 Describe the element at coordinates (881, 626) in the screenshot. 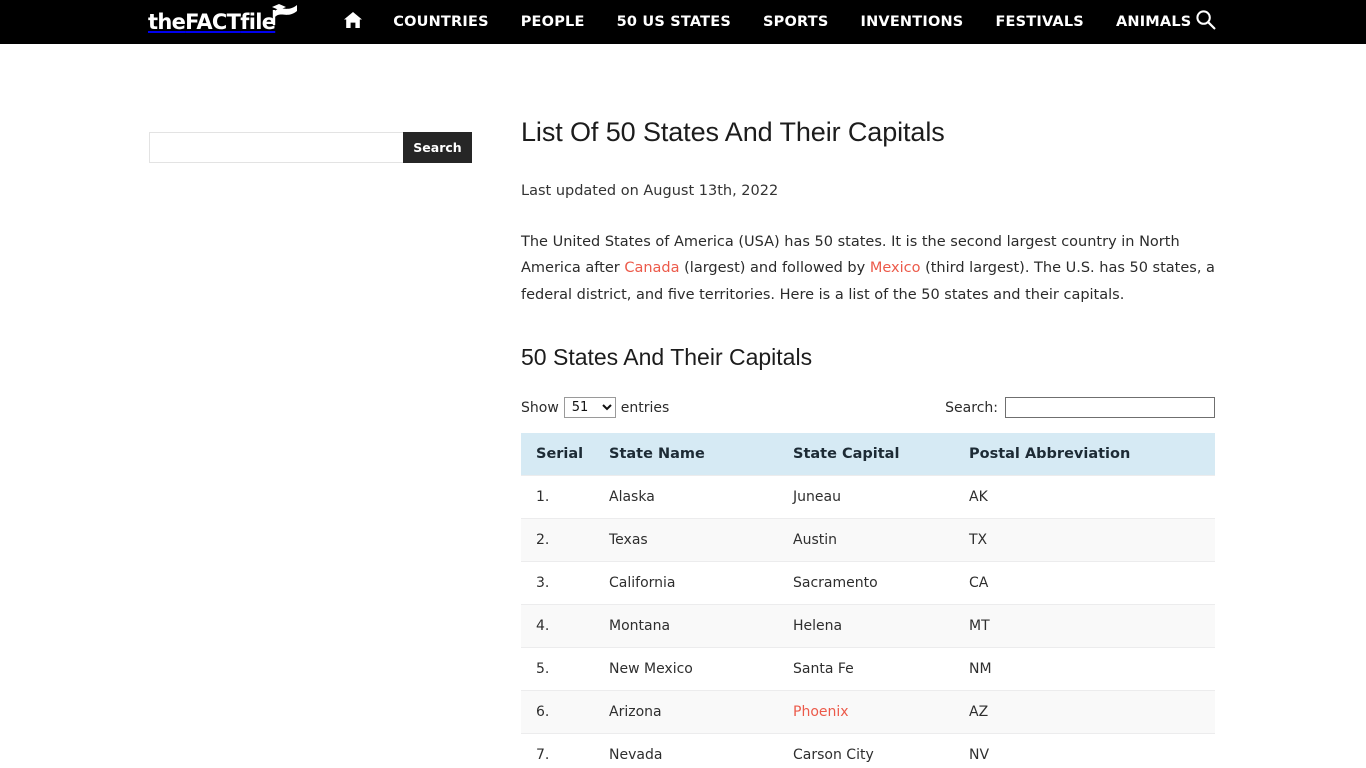

I see `cell-state-capital: Helena` at that location.